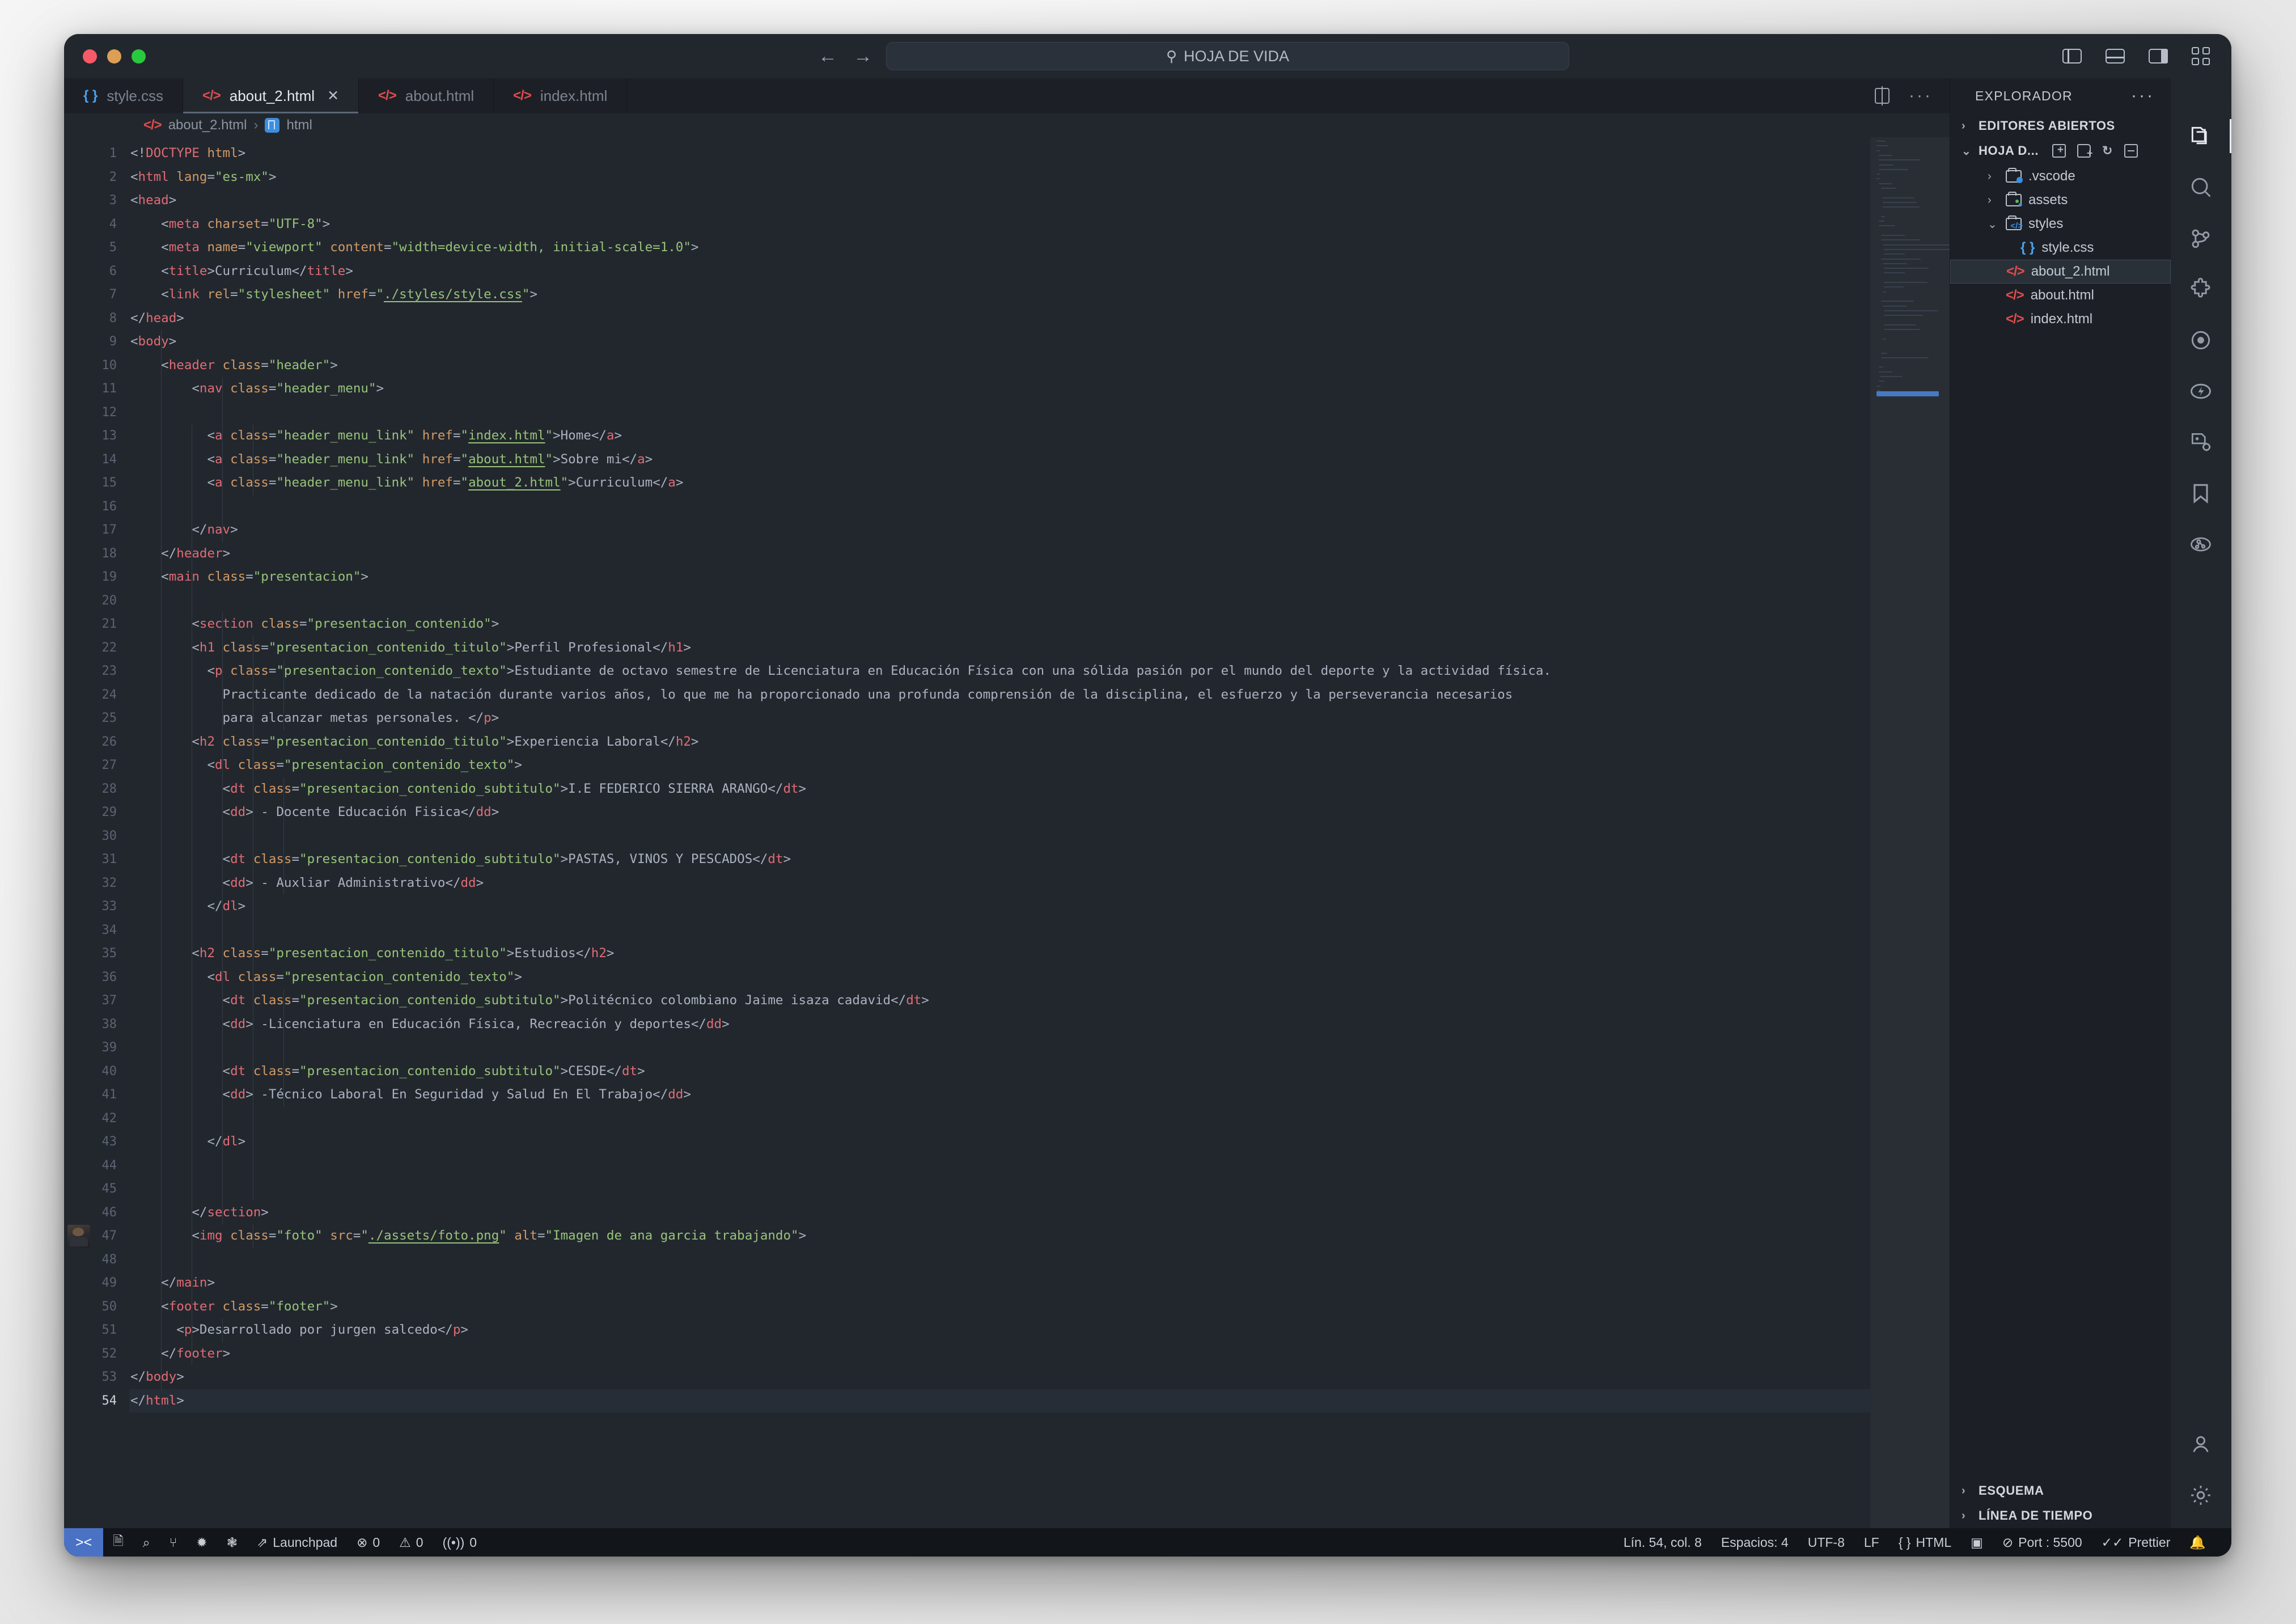 The height and width of the screenshot is (1624, 2296). Describe the element at coordinates (561, 96) in the screenshot. I see `editor-tab-index-html: </> index.html` at that location.